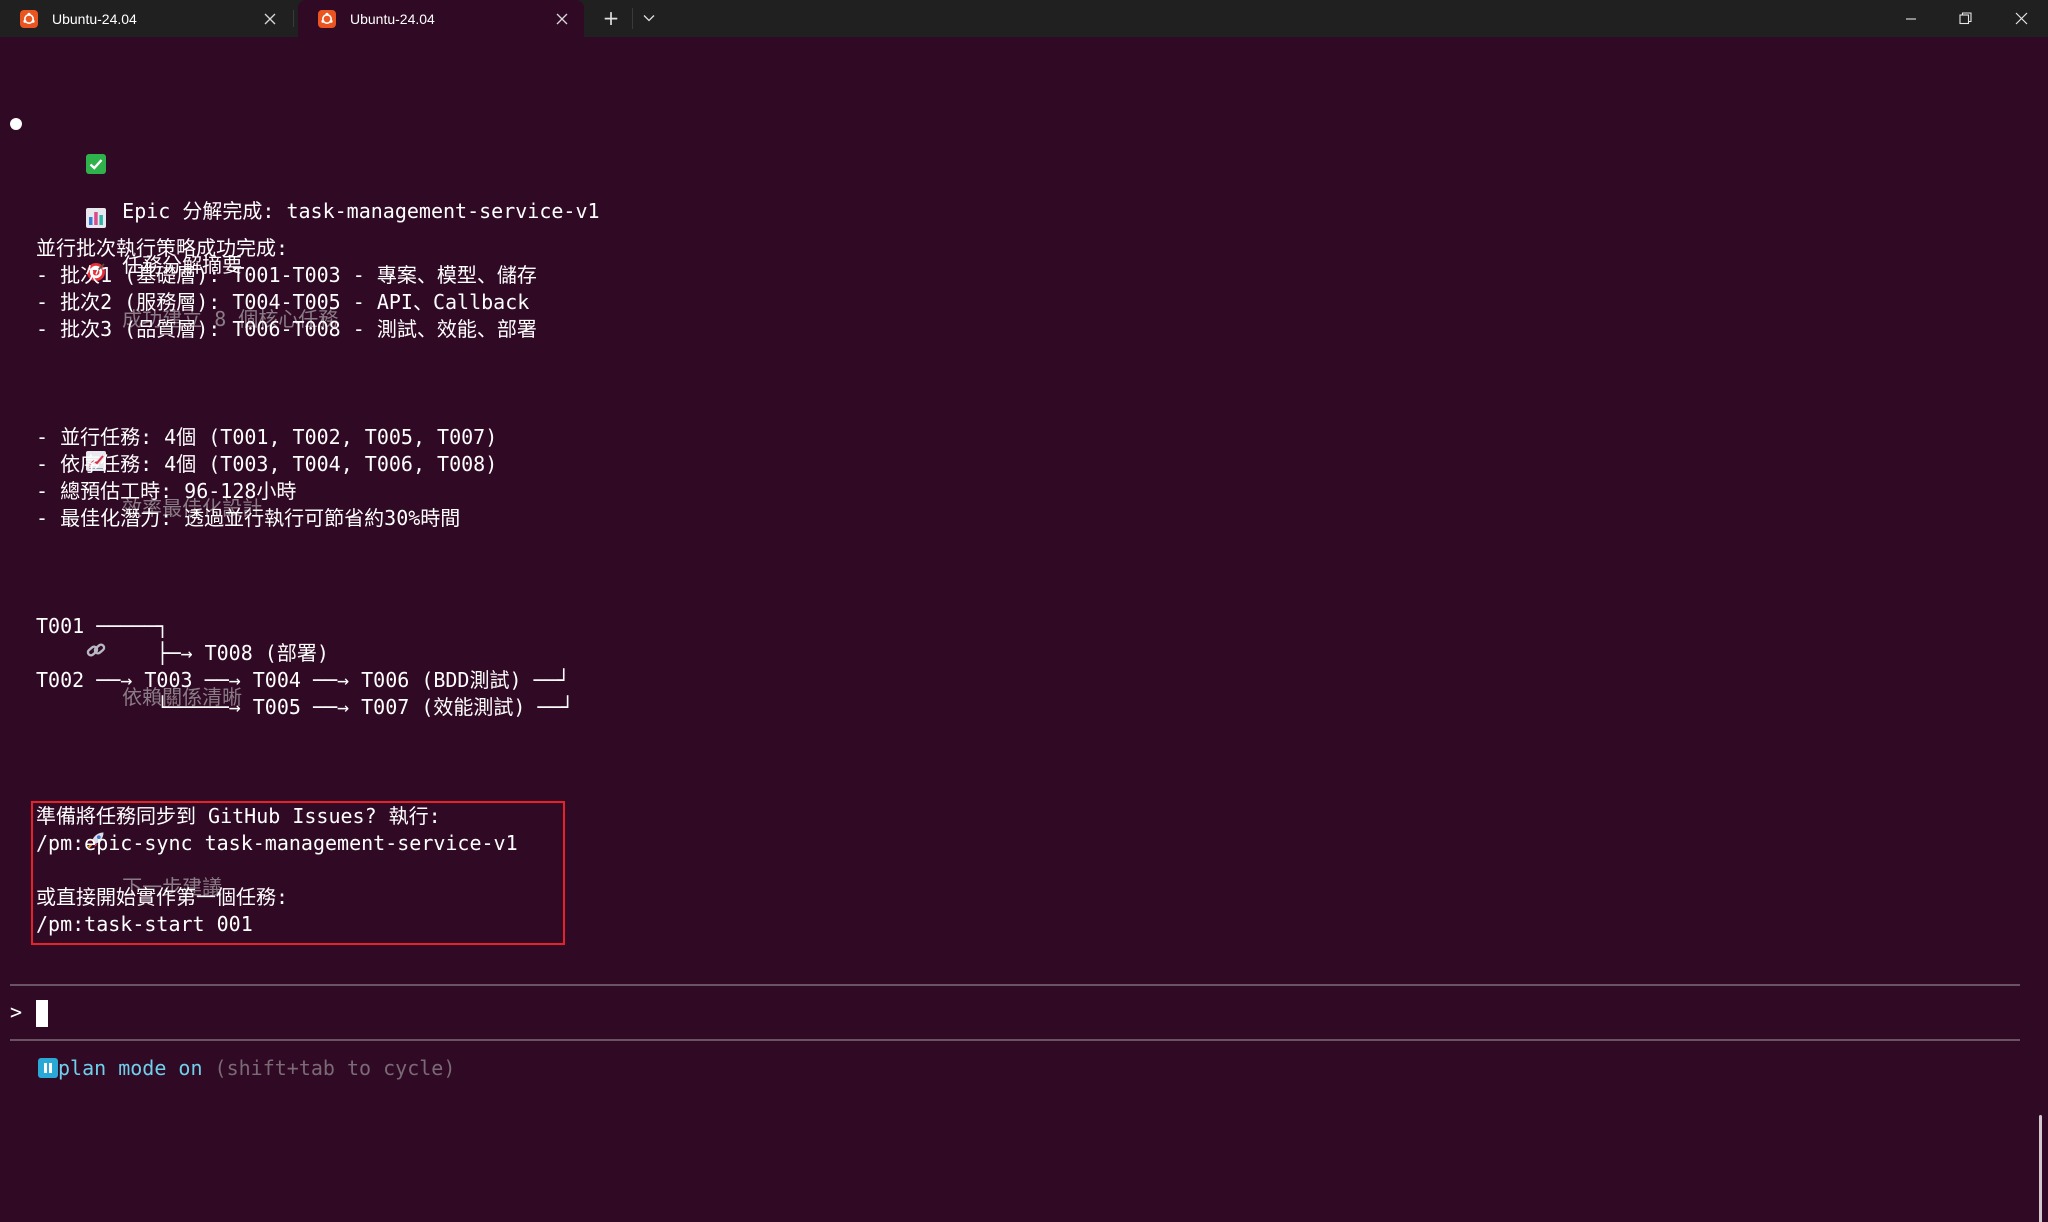 The width and height of the screenshot is (2048, 1222). I want to click on next-step-line: 或直接開始實作第一個任務:, so click(162, 897).